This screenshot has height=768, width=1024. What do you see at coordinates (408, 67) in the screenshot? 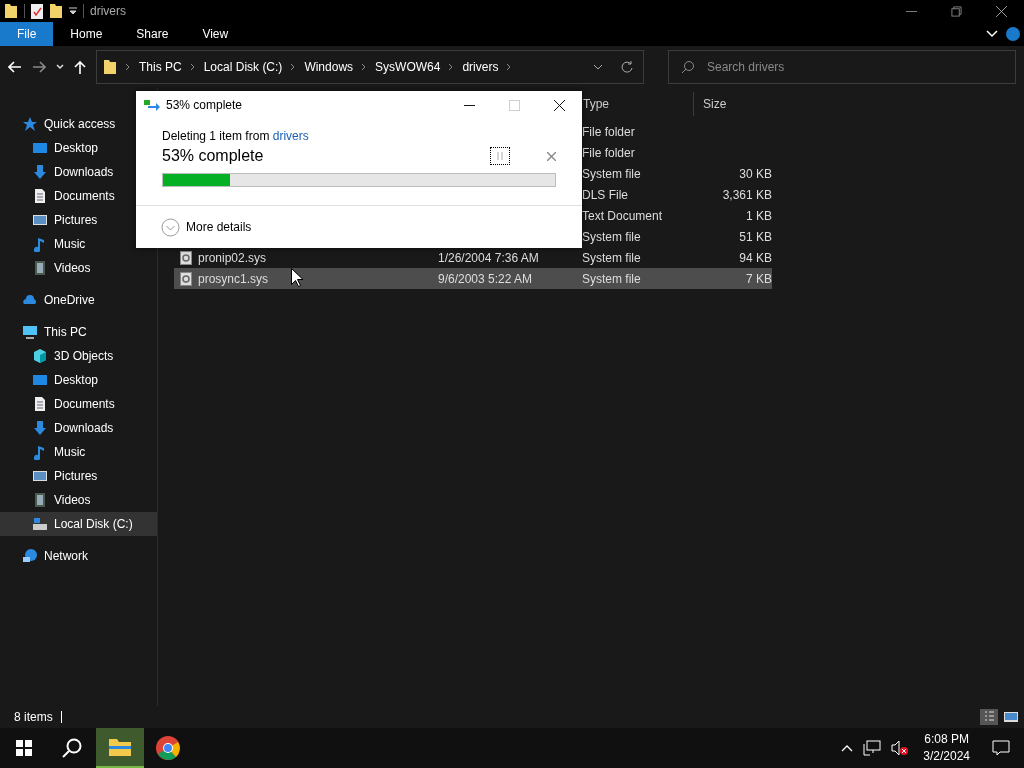
I see `breadcrumb-item: SysWOW64` at bounding box center [408, 67].